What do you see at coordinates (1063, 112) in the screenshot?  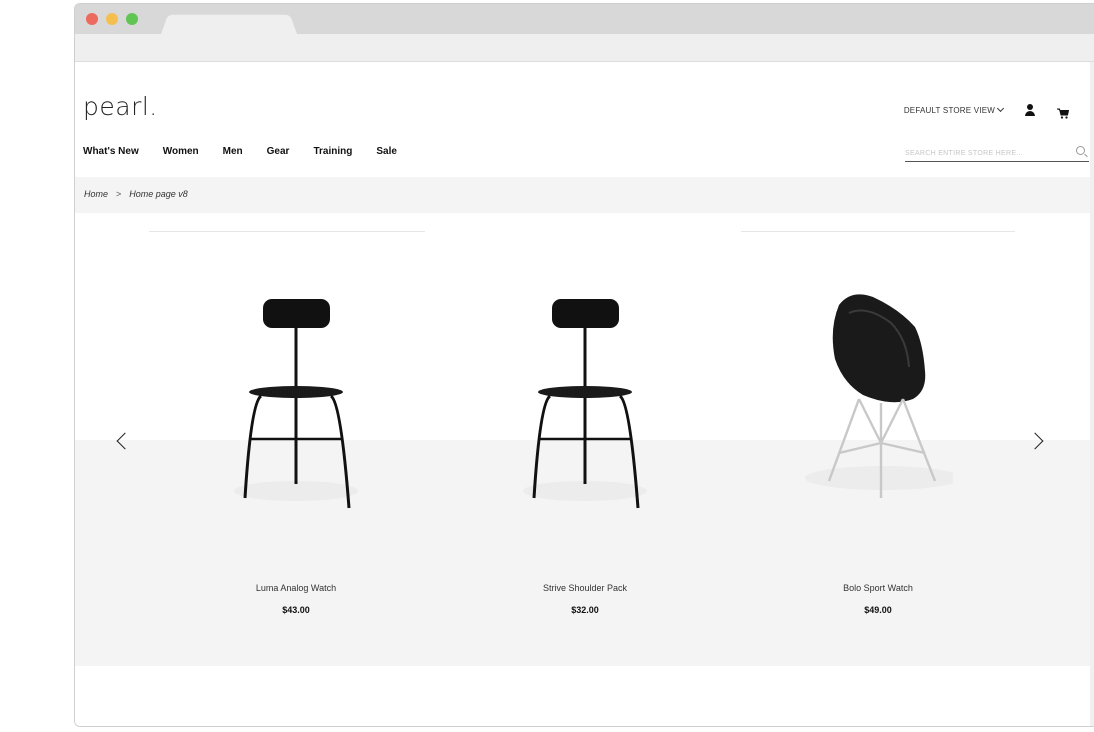 I see `cart-icon` at bounding box center [1063, 112].